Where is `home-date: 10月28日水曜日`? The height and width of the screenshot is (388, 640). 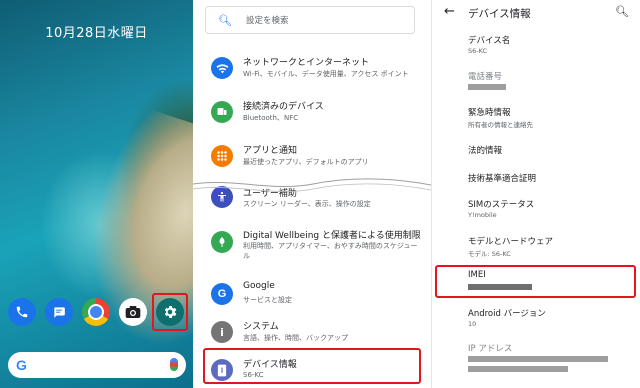 home-date: 10月28日水曜日 is located at coordinates (96, 33).